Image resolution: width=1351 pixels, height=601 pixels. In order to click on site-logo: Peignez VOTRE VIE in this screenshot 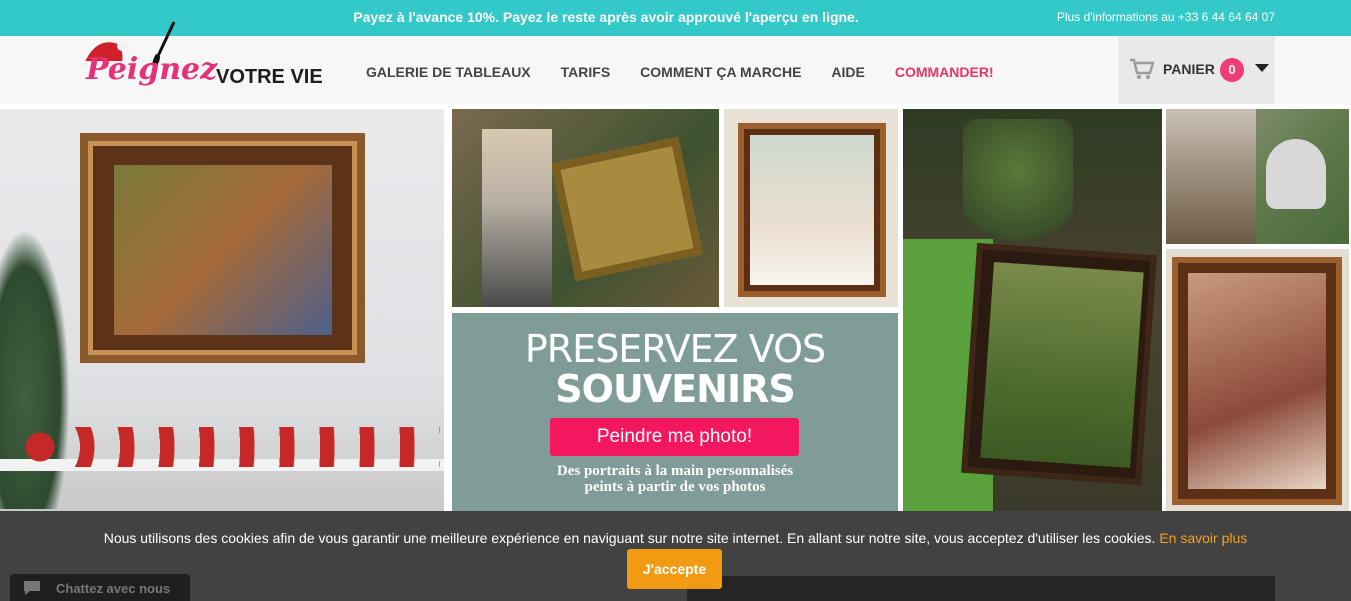, I will do `click(204, 60)`.